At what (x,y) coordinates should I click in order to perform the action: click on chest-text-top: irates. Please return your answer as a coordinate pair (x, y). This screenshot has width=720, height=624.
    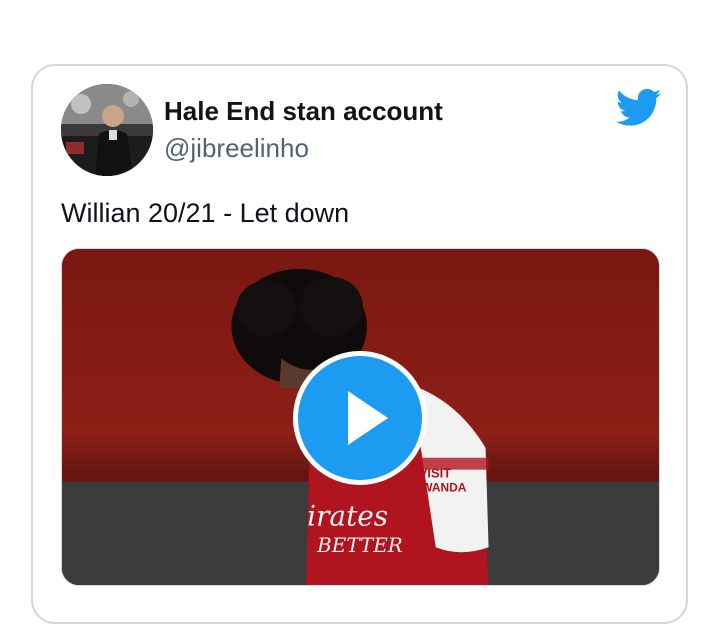
    Looking at the image, I should click on (347, 515).